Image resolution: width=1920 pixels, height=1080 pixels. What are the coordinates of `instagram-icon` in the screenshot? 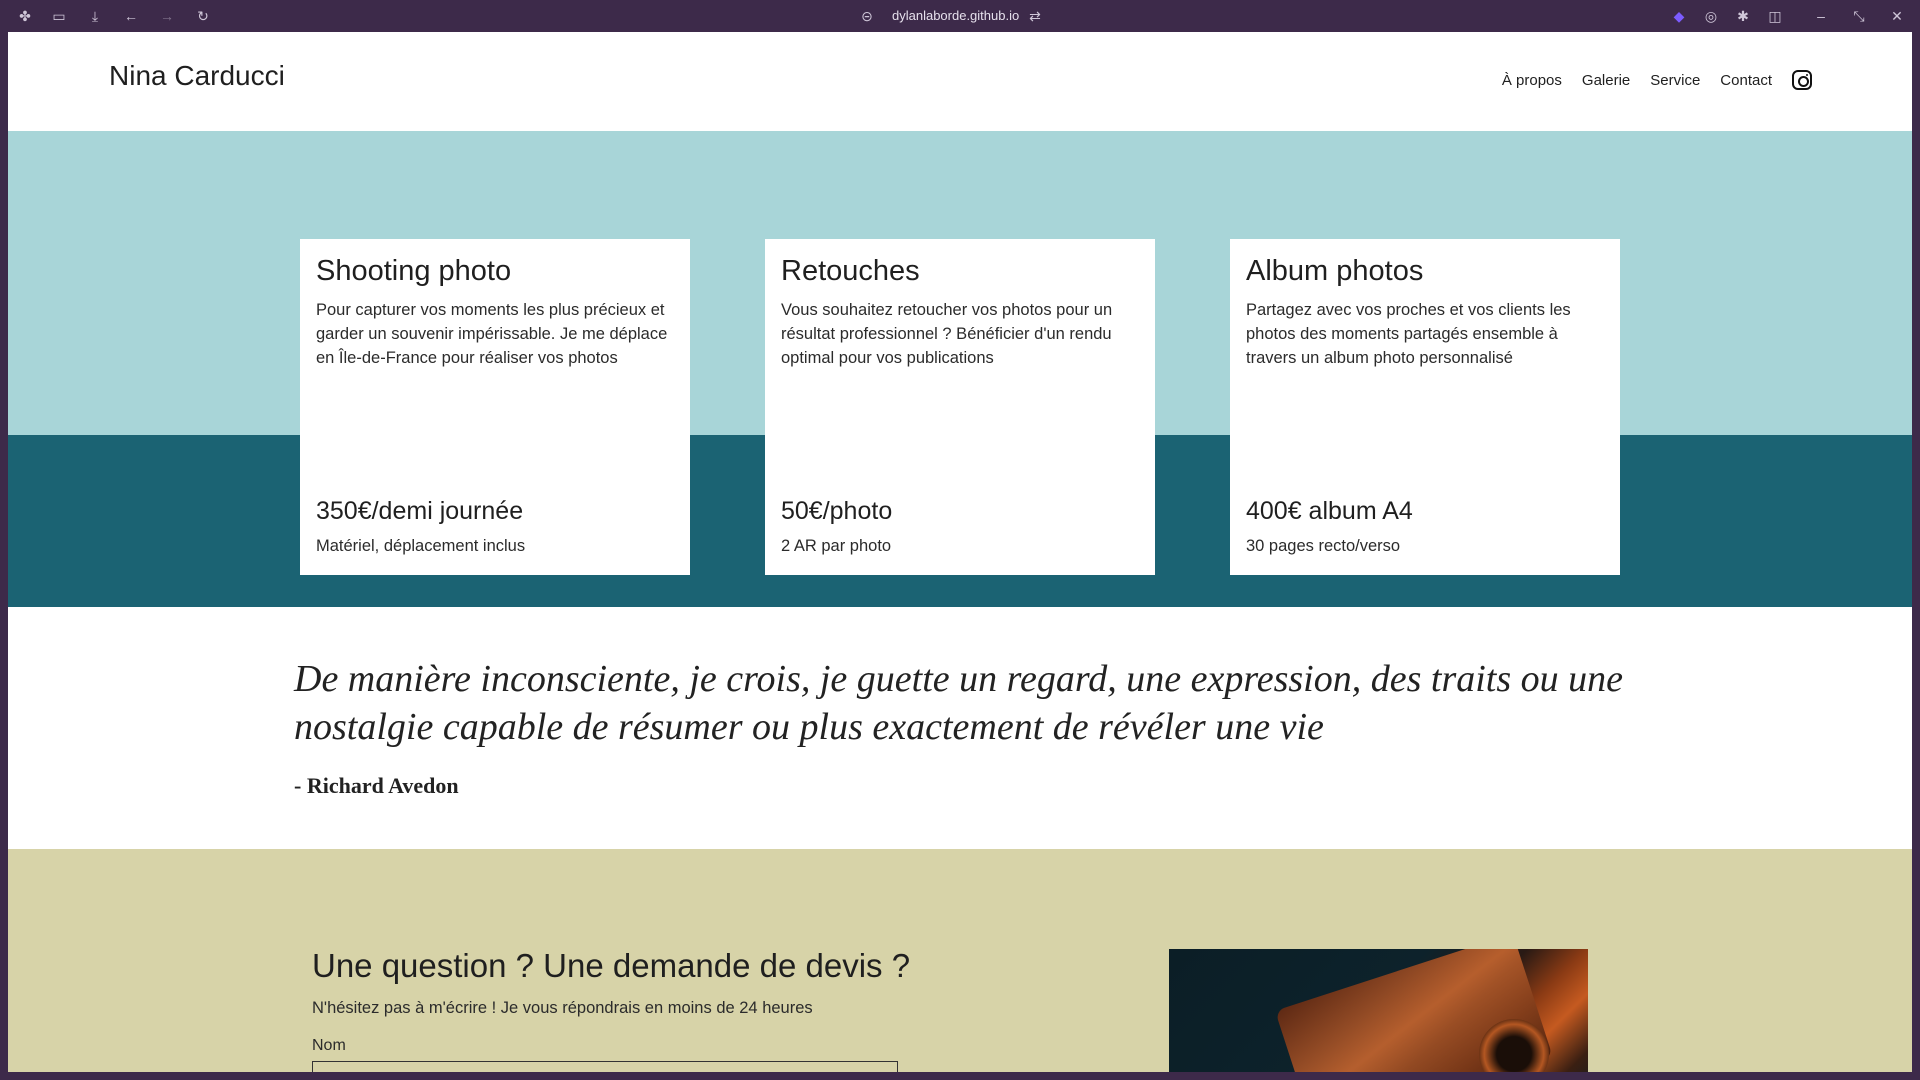 It's located at (1802, 80).